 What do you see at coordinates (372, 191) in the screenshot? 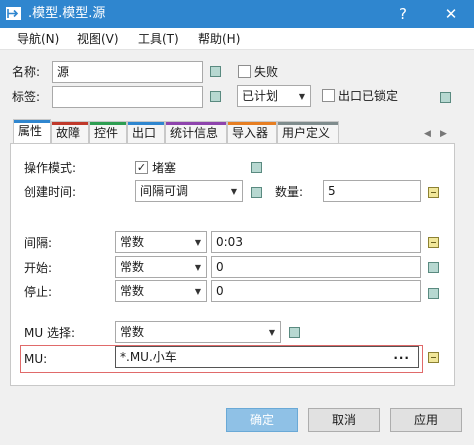
I see `quantity-field: 5` at bounding box center [372, 191].